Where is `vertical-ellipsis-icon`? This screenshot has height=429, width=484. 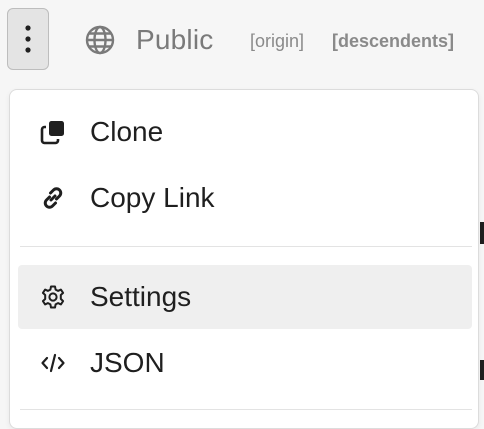
vertical-ellipsis-icon is located at coordinates (28, 39).